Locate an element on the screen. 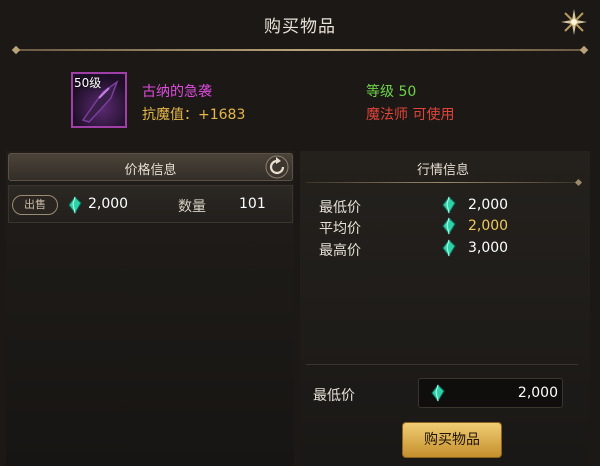  average-price-value: 2,000 is located at coordinates (488, 226).